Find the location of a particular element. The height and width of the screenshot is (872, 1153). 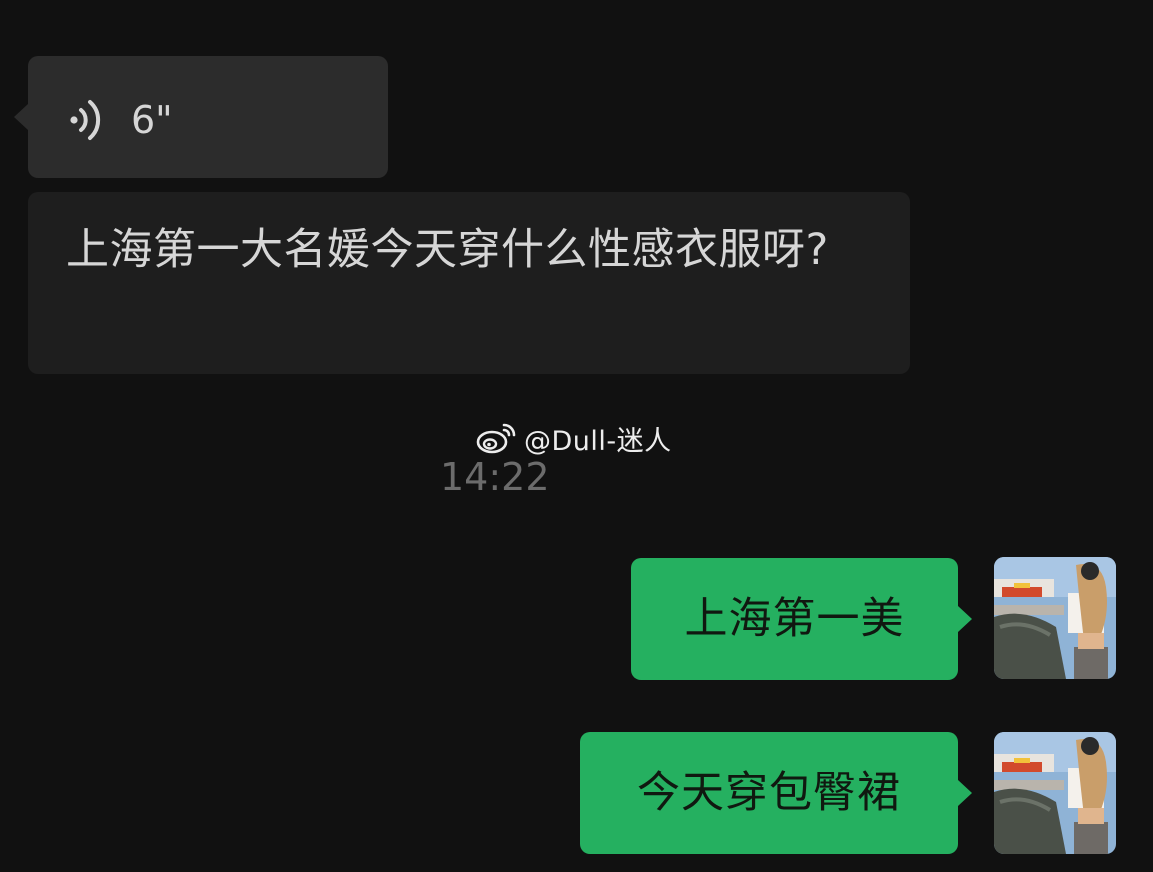

weibo-icon is located at coordinates (496, 438).